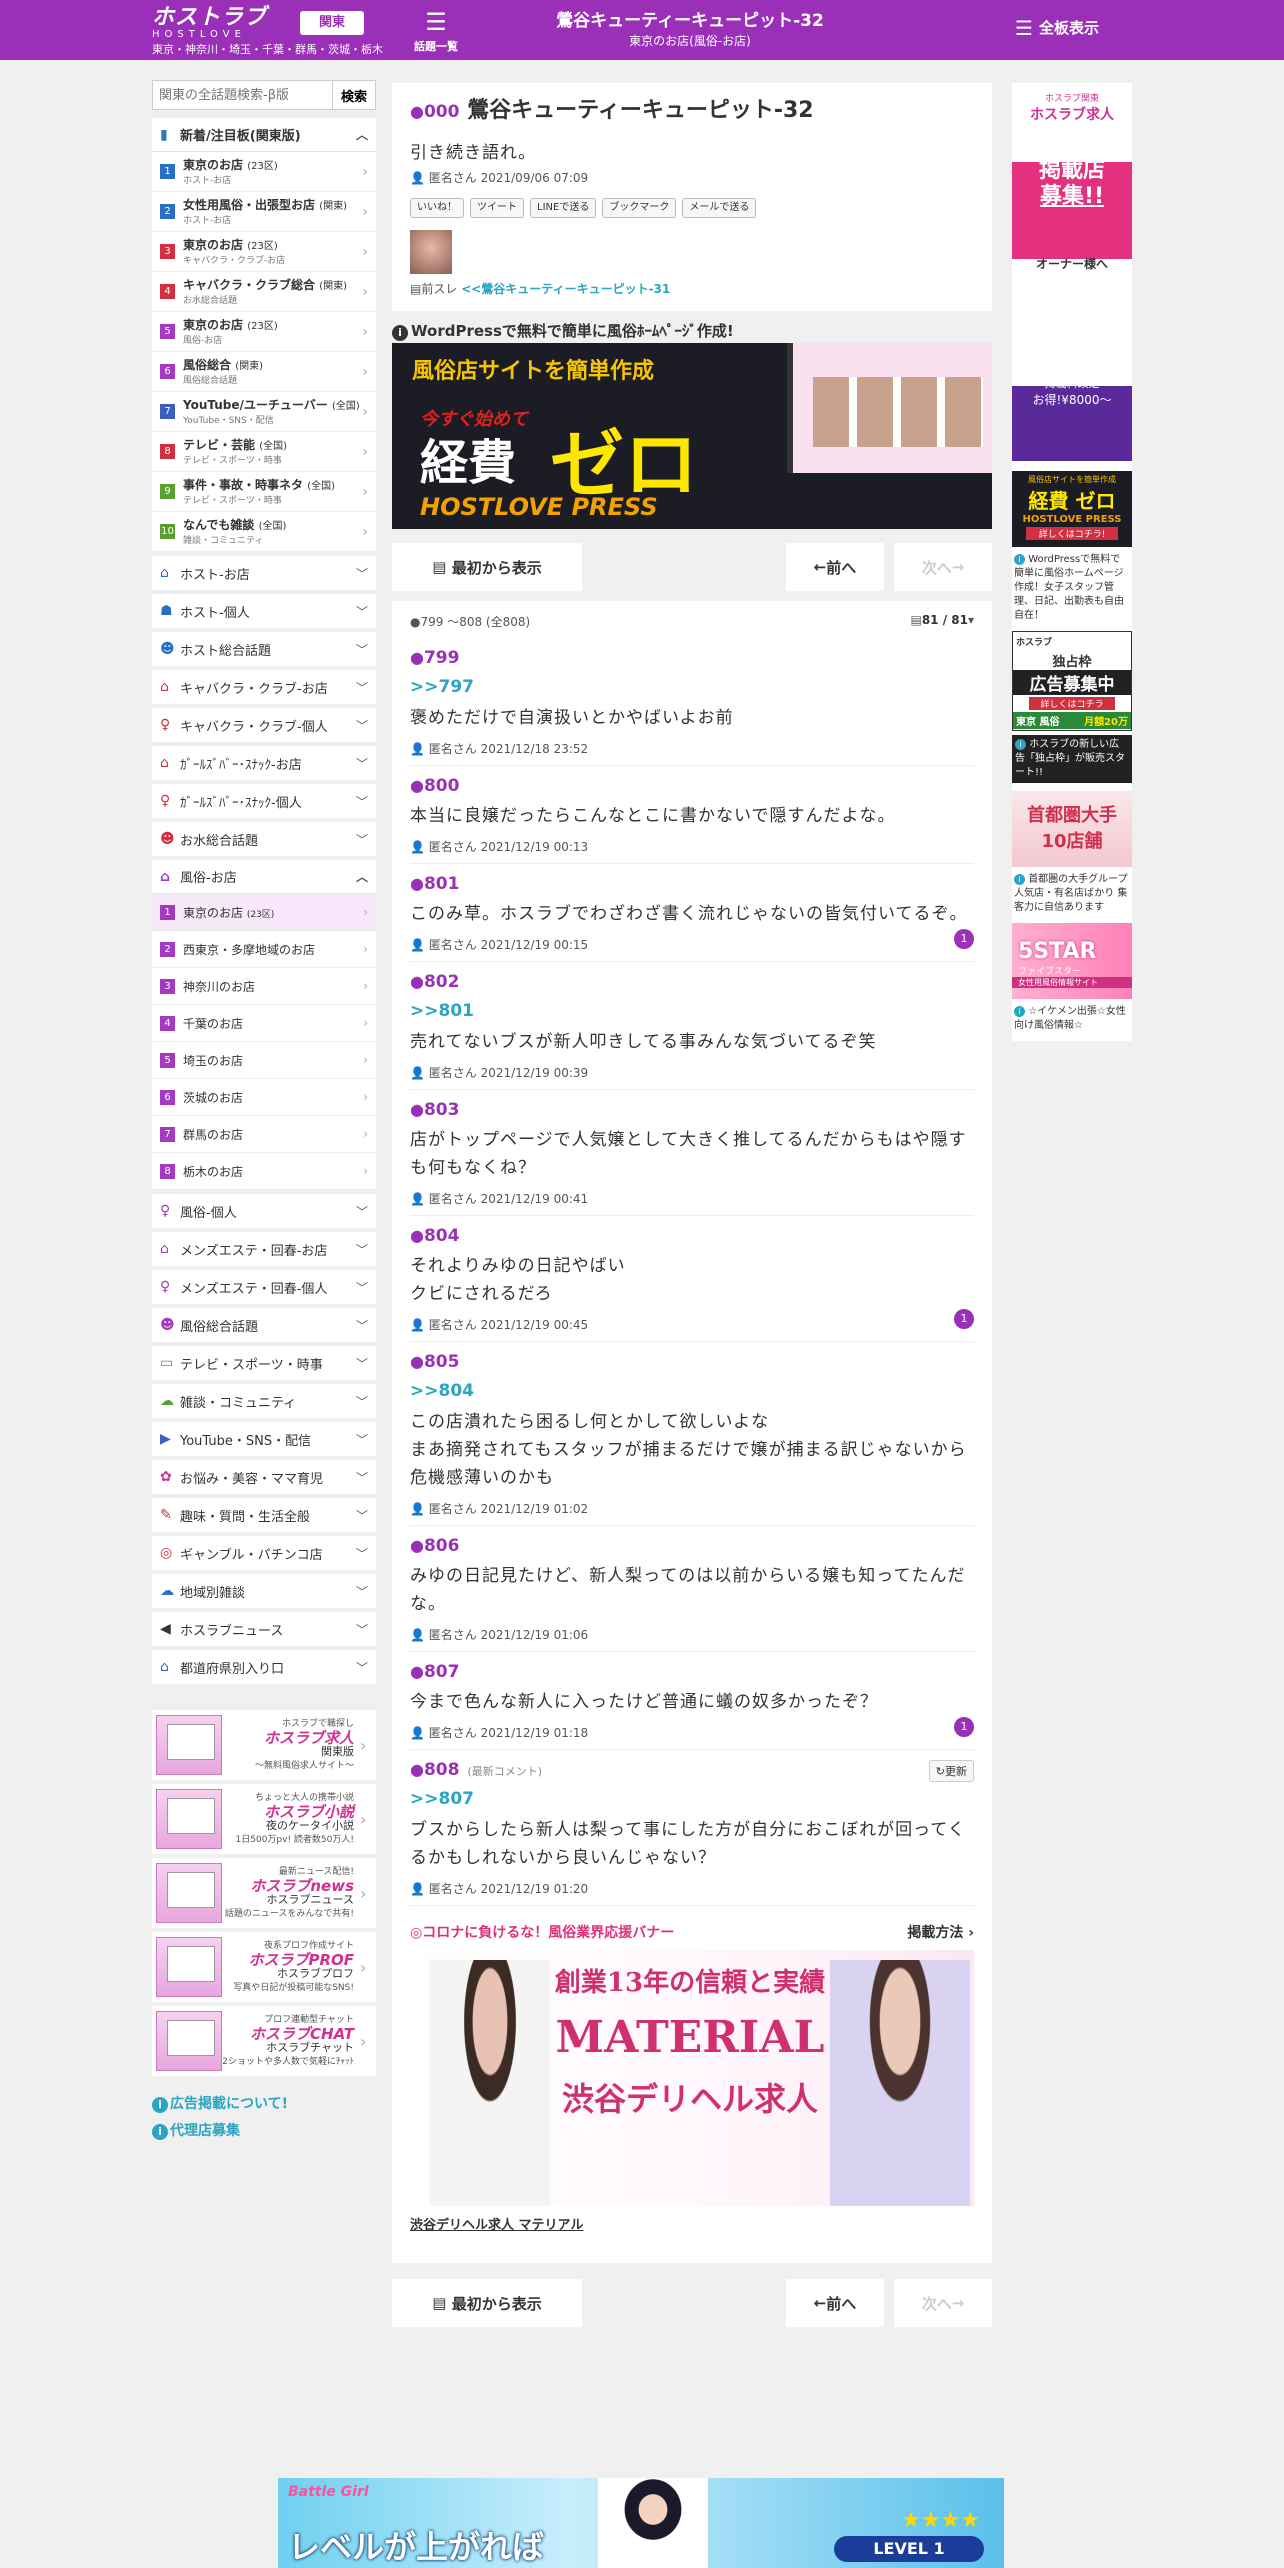 Image resolution: width=1284 pixels, height=2568 pixels. Describe the element at coordinates (442, 1362) in the screenshot. I see `response-number: 805` at that location.